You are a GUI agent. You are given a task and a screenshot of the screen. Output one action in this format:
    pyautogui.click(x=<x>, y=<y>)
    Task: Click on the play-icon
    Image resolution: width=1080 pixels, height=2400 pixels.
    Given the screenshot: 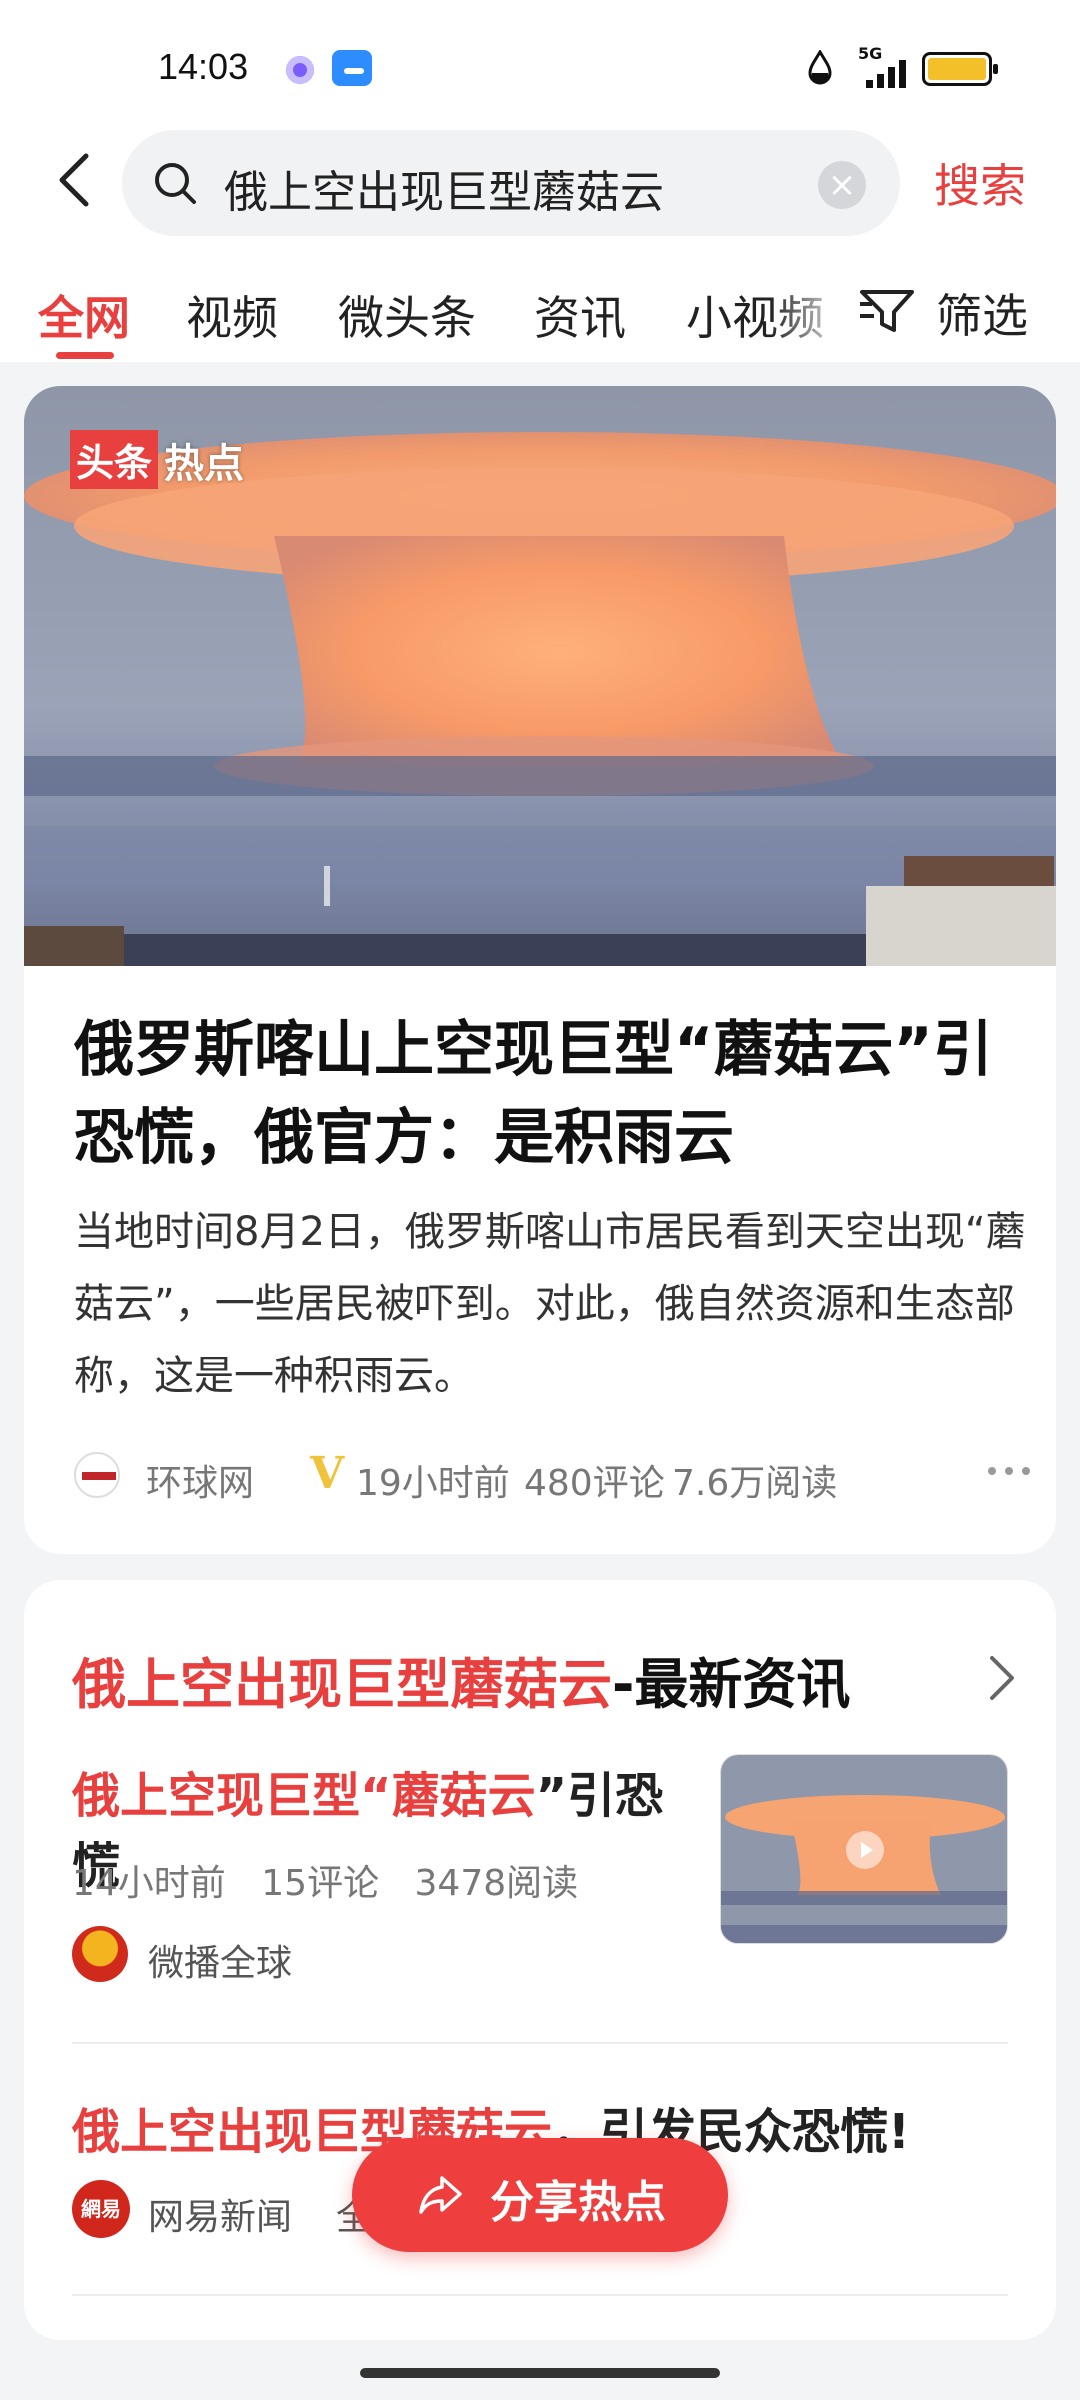 What is the action you would take?
    pyautogui.click(x=865, y=1850)
    